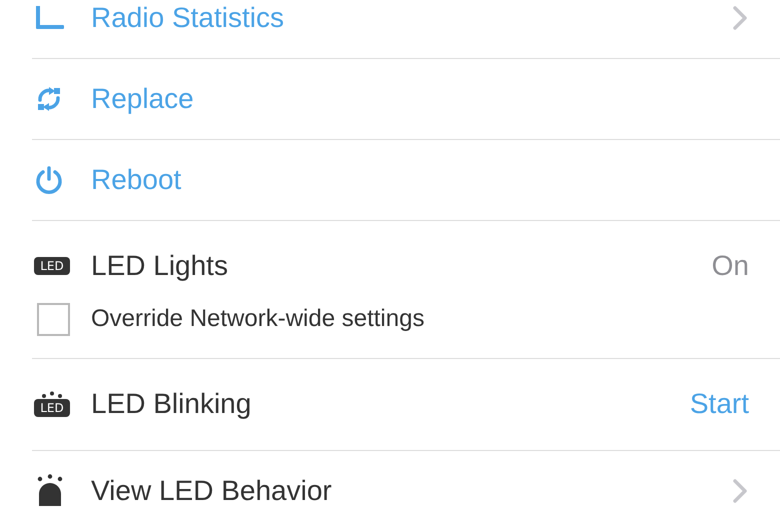  Describe the element at coordinates (212, 491) in the screenshot. I see `row-label: View LED Behavior` at that location.